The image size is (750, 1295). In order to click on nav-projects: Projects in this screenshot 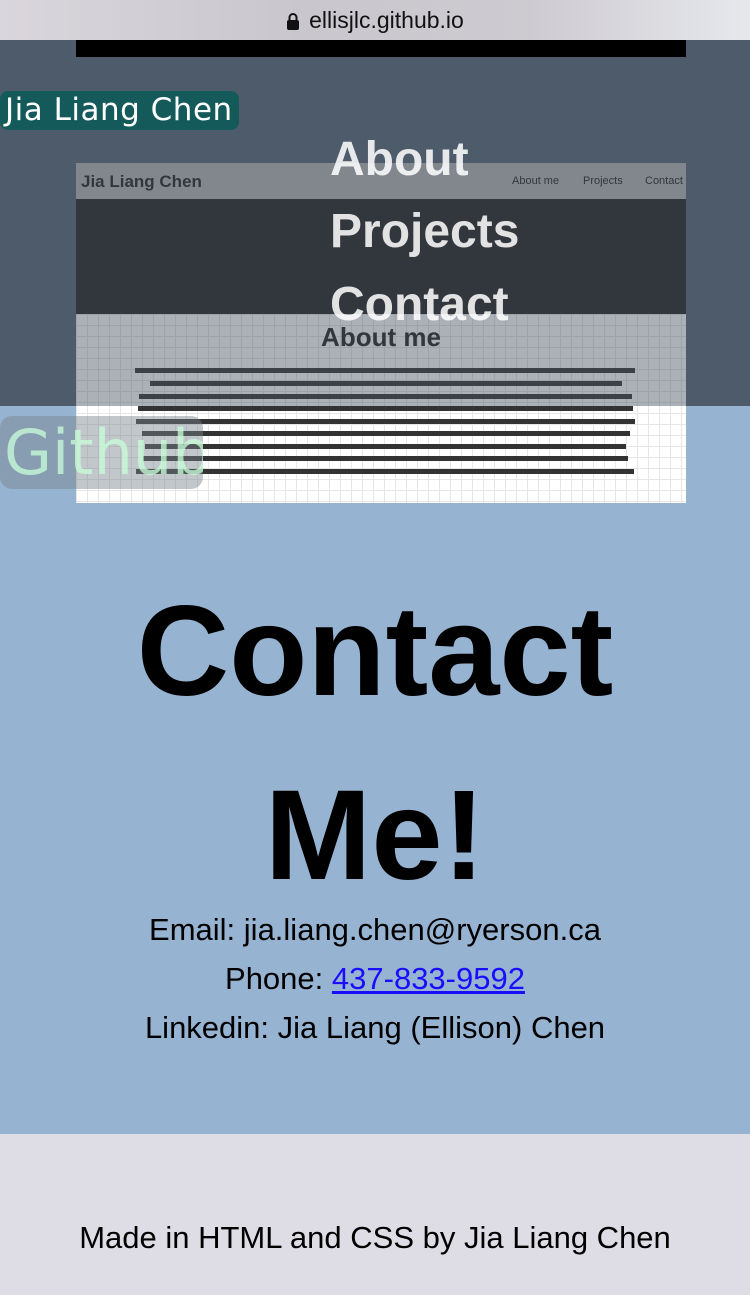, I will do `click(424, 232)`.